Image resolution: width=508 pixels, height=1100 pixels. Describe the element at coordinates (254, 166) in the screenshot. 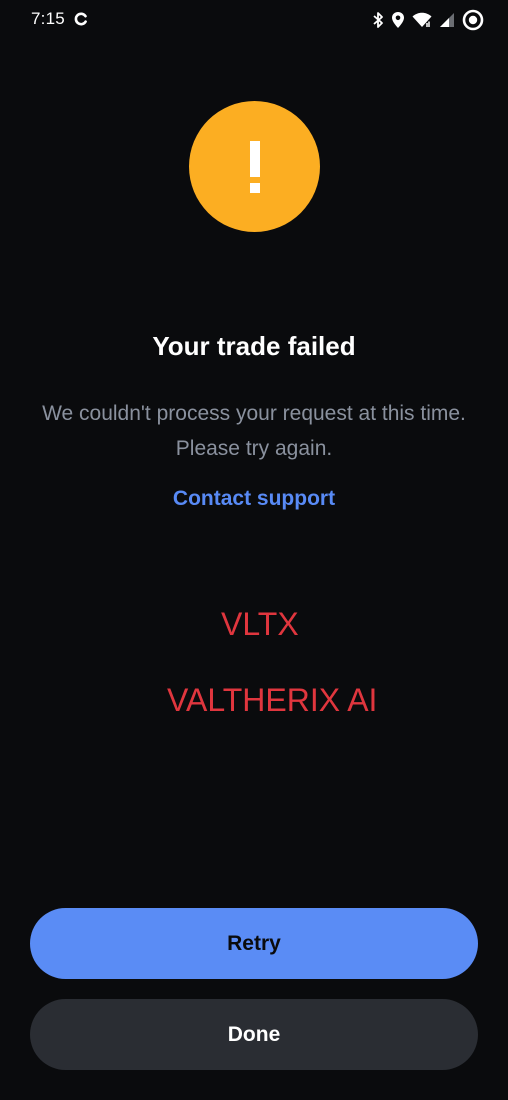

I see `alert-badge` at that location.